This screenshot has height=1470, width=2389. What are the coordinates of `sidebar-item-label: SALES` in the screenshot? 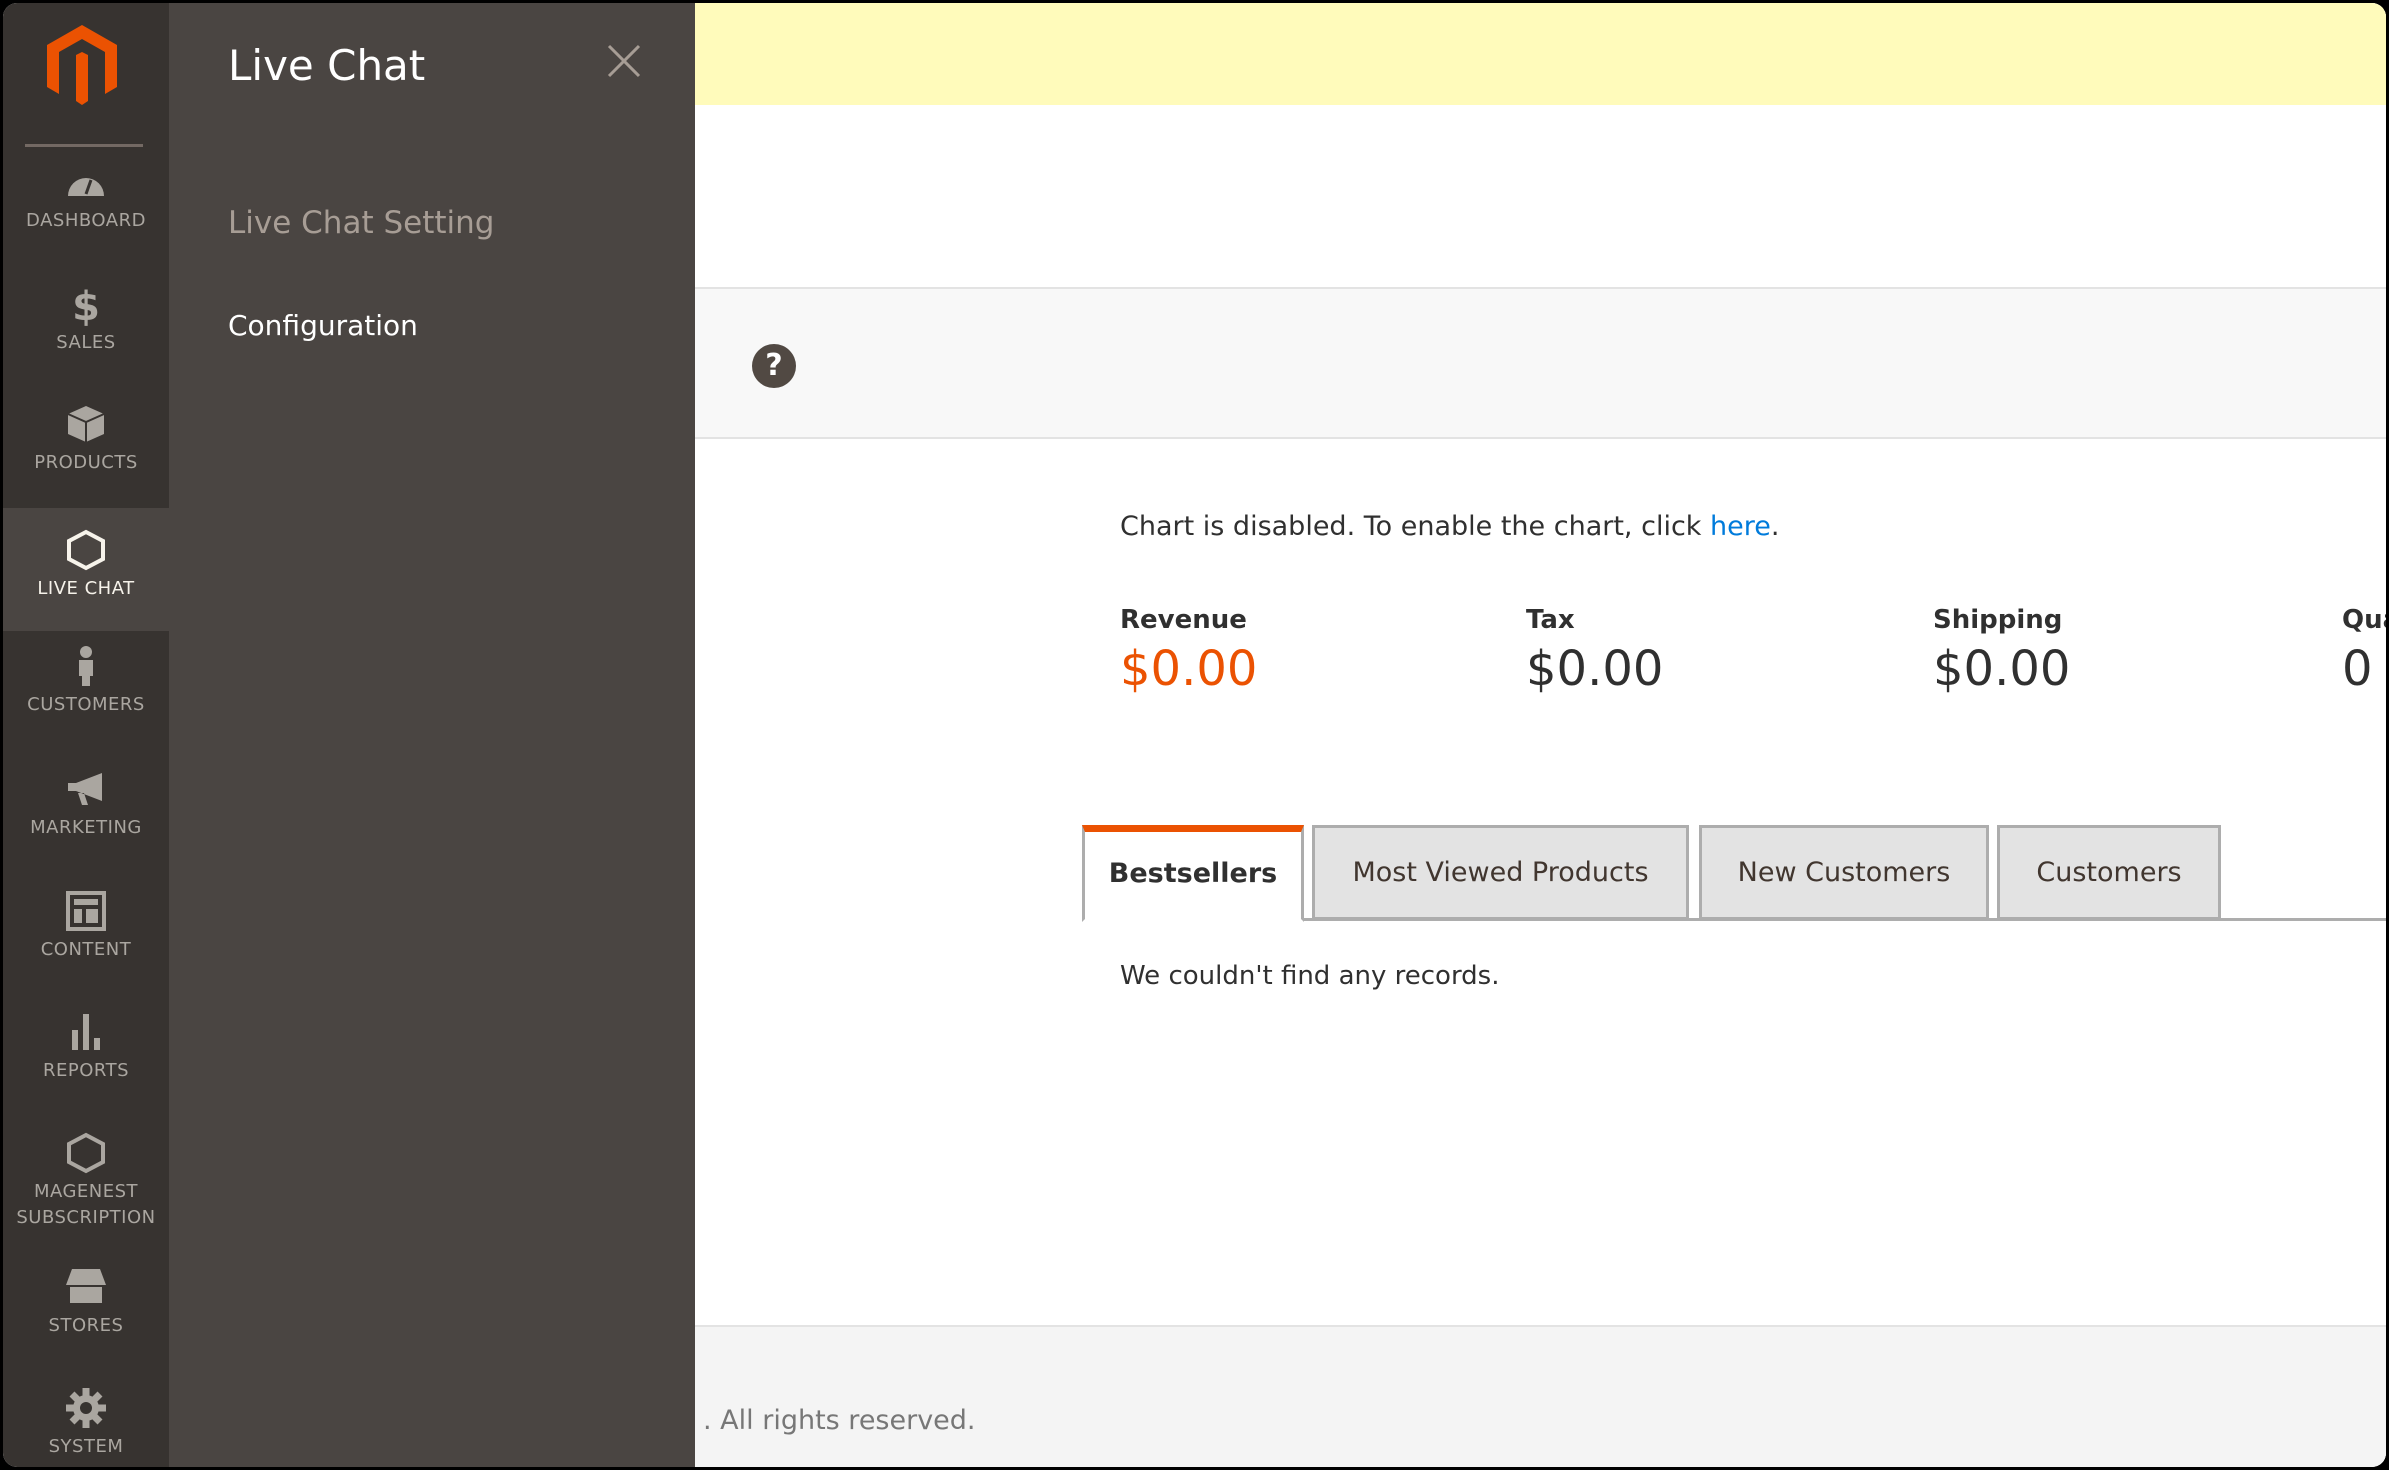 It's located at (86, 342).